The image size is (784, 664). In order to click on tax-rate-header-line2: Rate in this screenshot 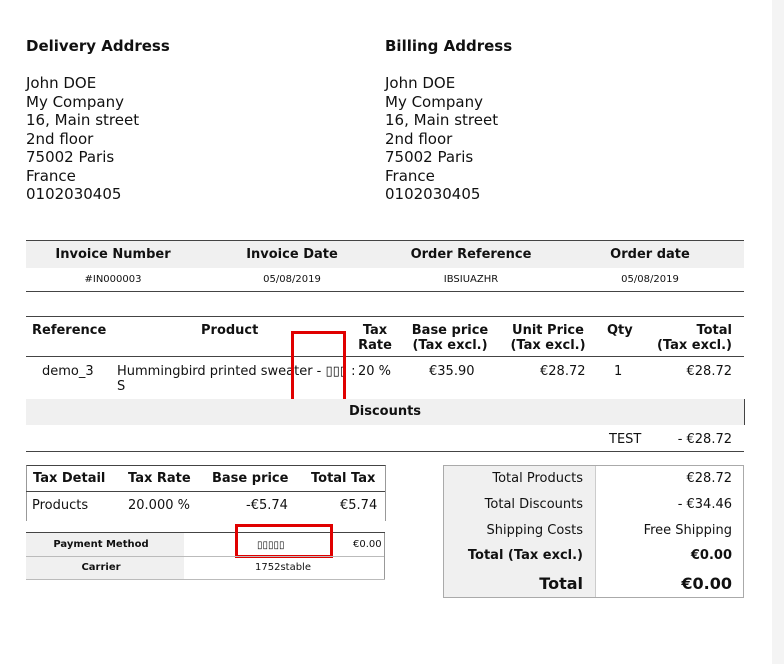, I will do `click(375, 345)`.